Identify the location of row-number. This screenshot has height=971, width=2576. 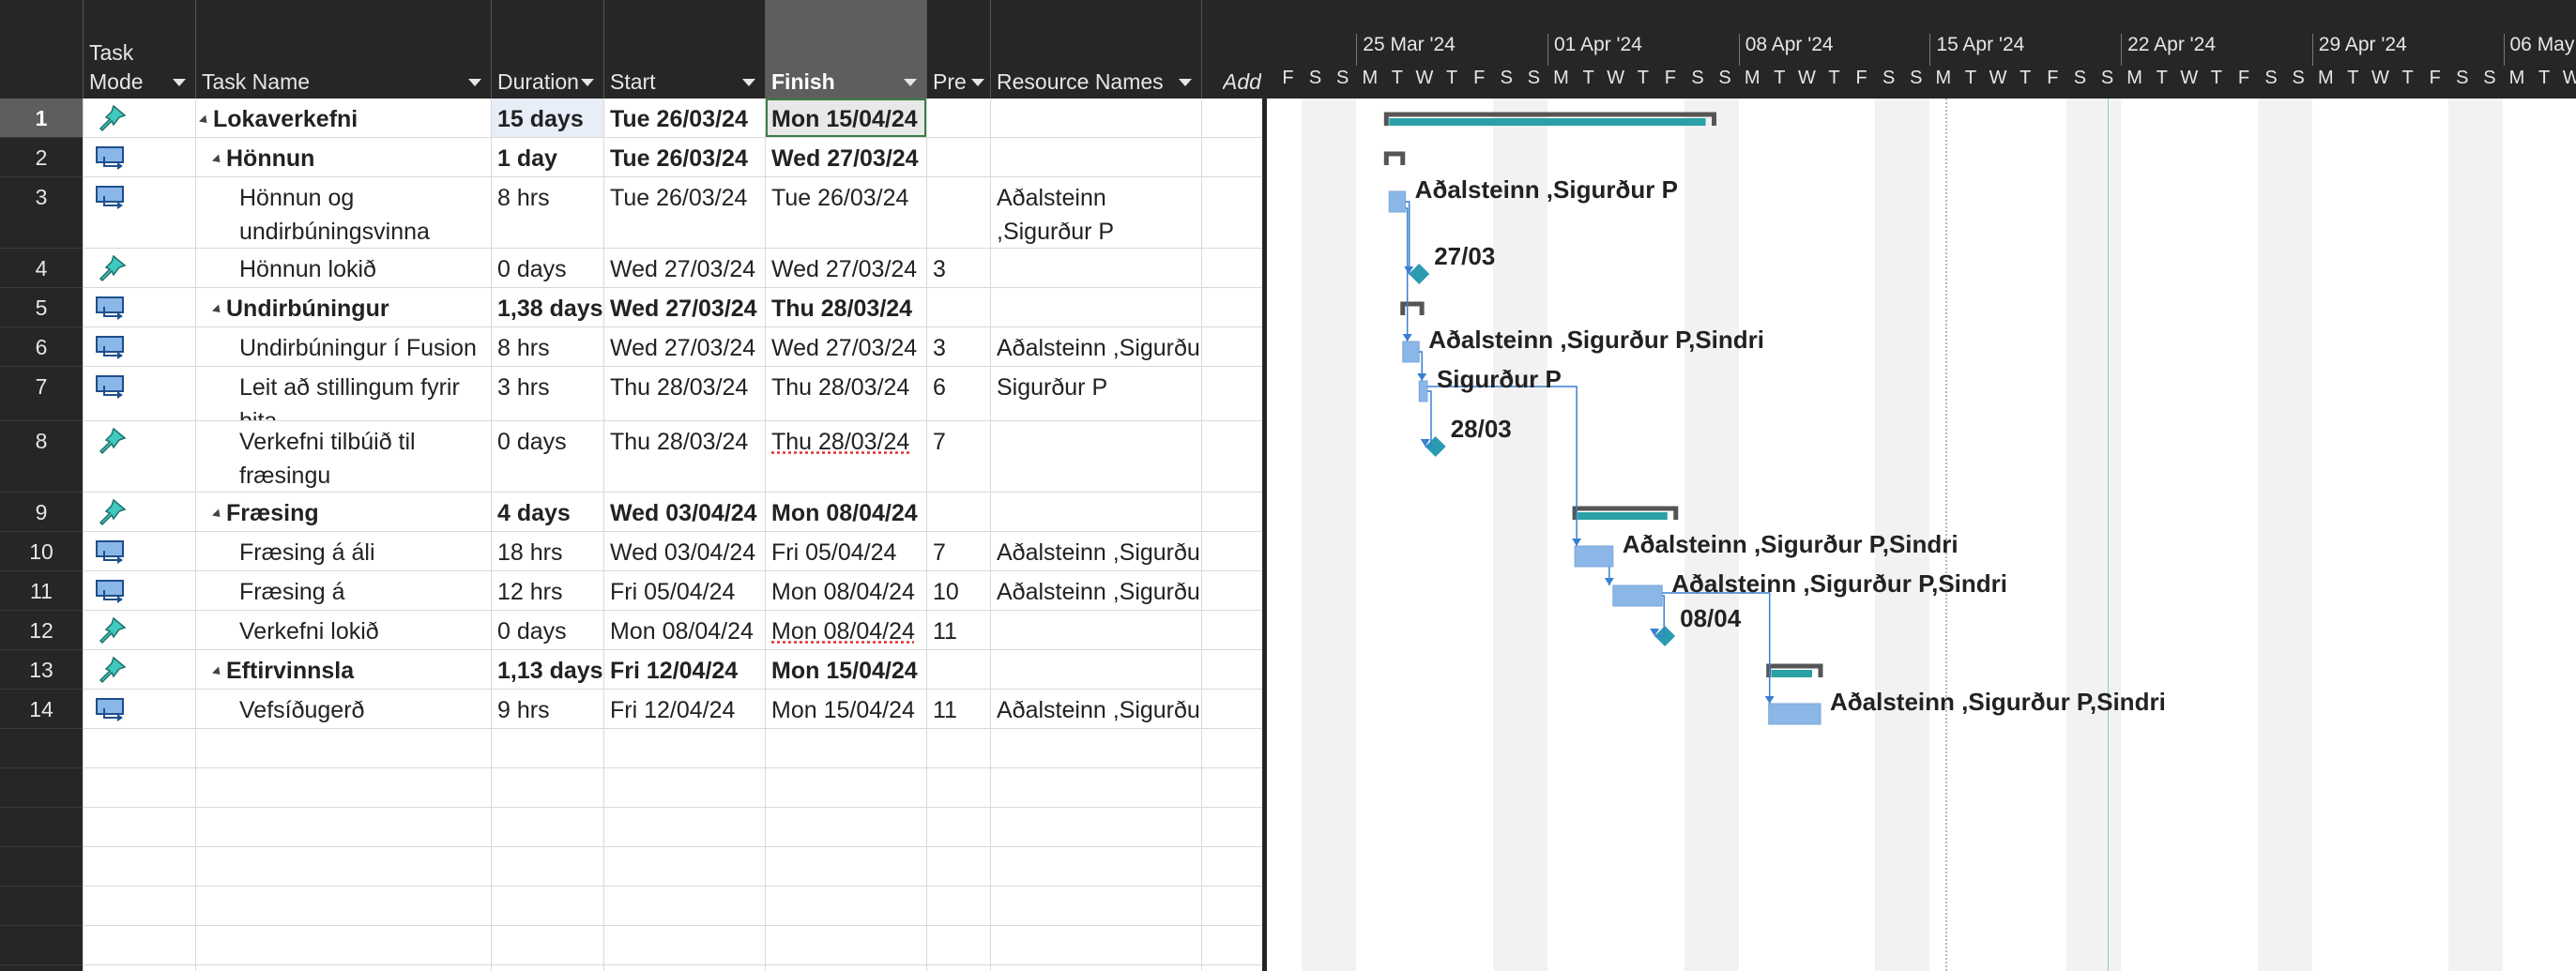
(41, 945).